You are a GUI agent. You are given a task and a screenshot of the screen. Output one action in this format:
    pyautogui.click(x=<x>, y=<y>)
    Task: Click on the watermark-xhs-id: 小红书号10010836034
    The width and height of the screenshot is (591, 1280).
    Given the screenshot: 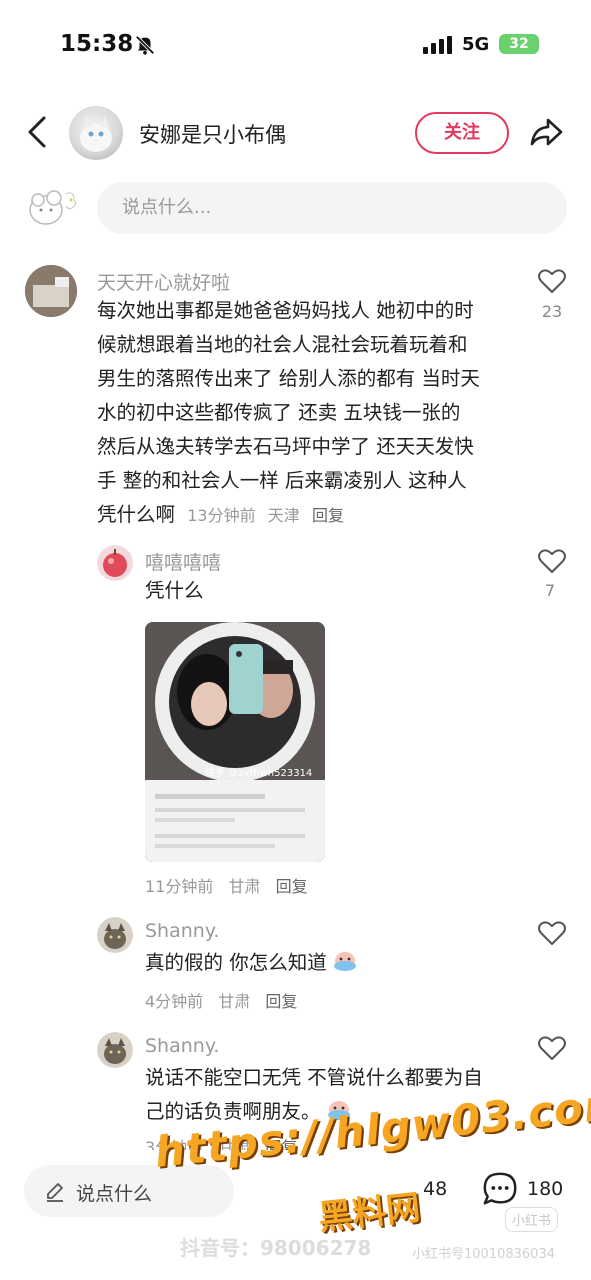 What is the action you would take?
    pyautogui.click(x=483, y=1254)
    